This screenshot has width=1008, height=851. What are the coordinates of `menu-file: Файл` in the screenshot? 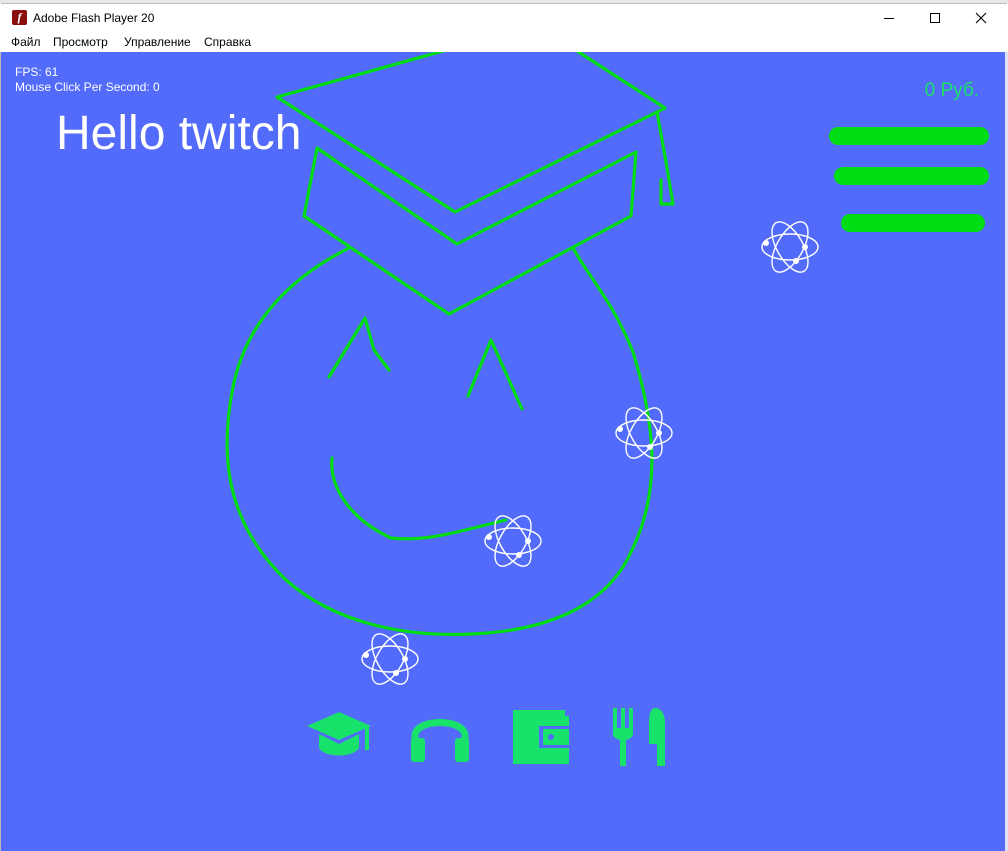 It's located at (26, 42).